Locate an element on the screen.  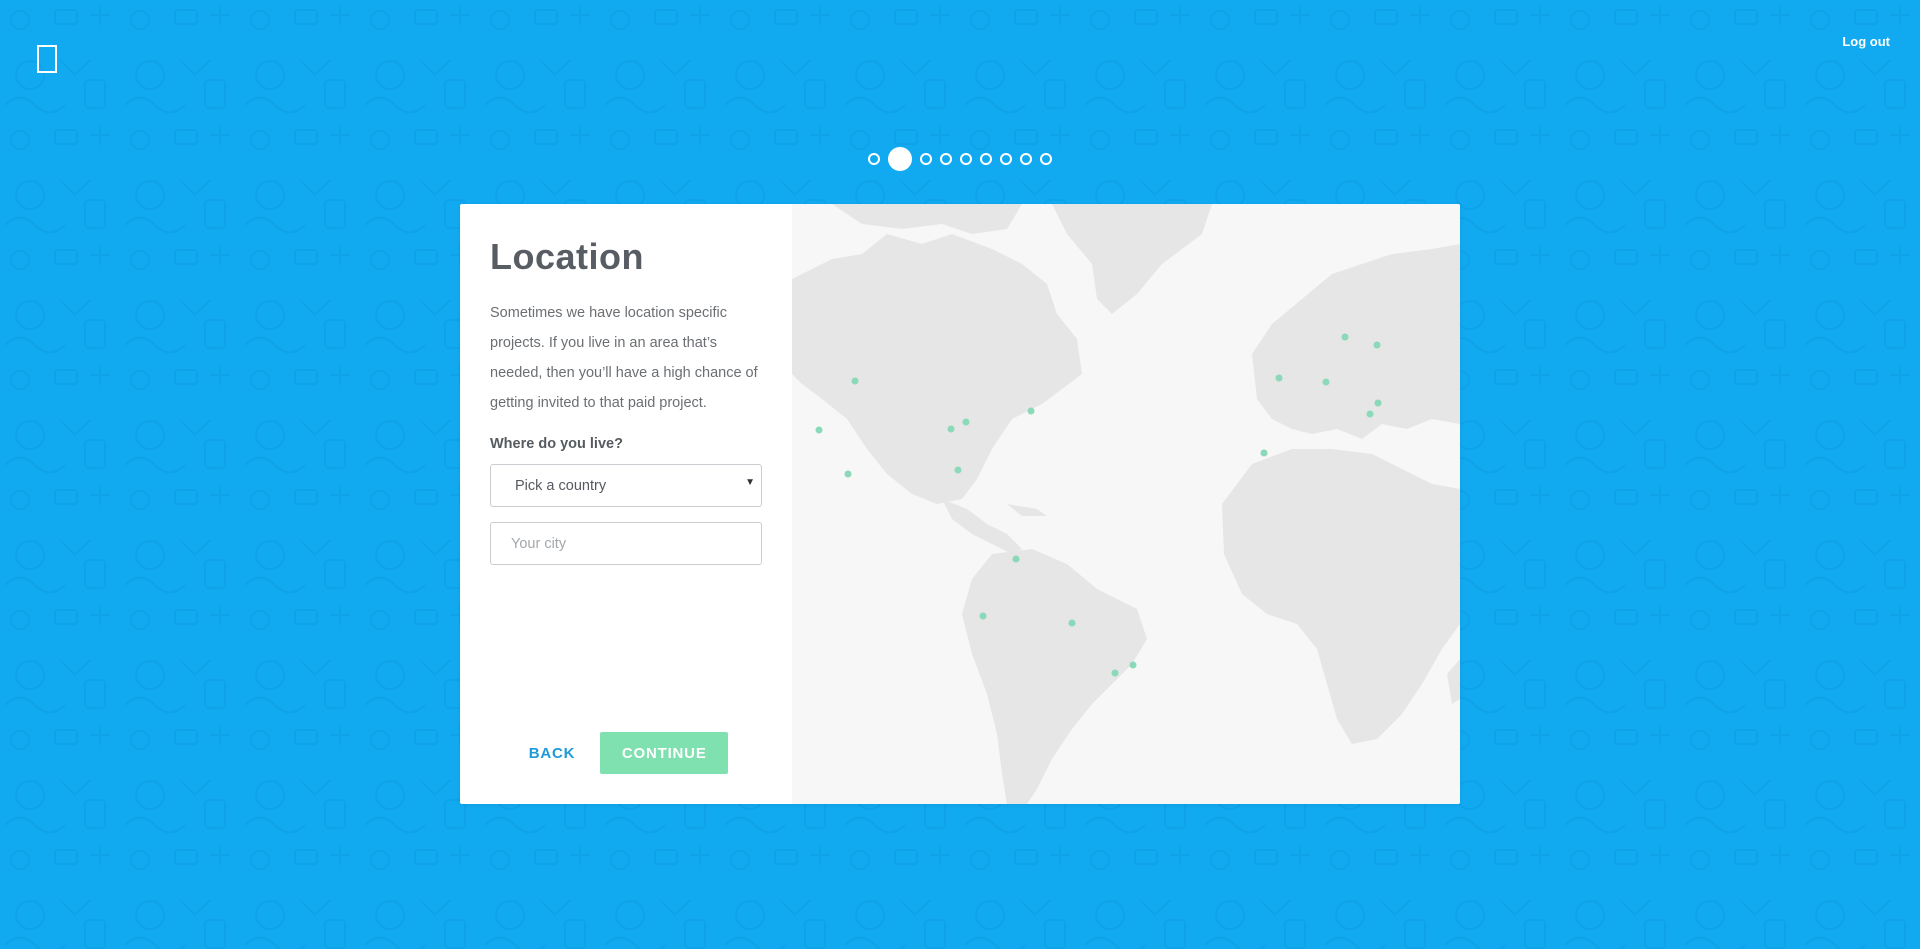
country-select-value: Pick a country is located at coordinates (561, 486).